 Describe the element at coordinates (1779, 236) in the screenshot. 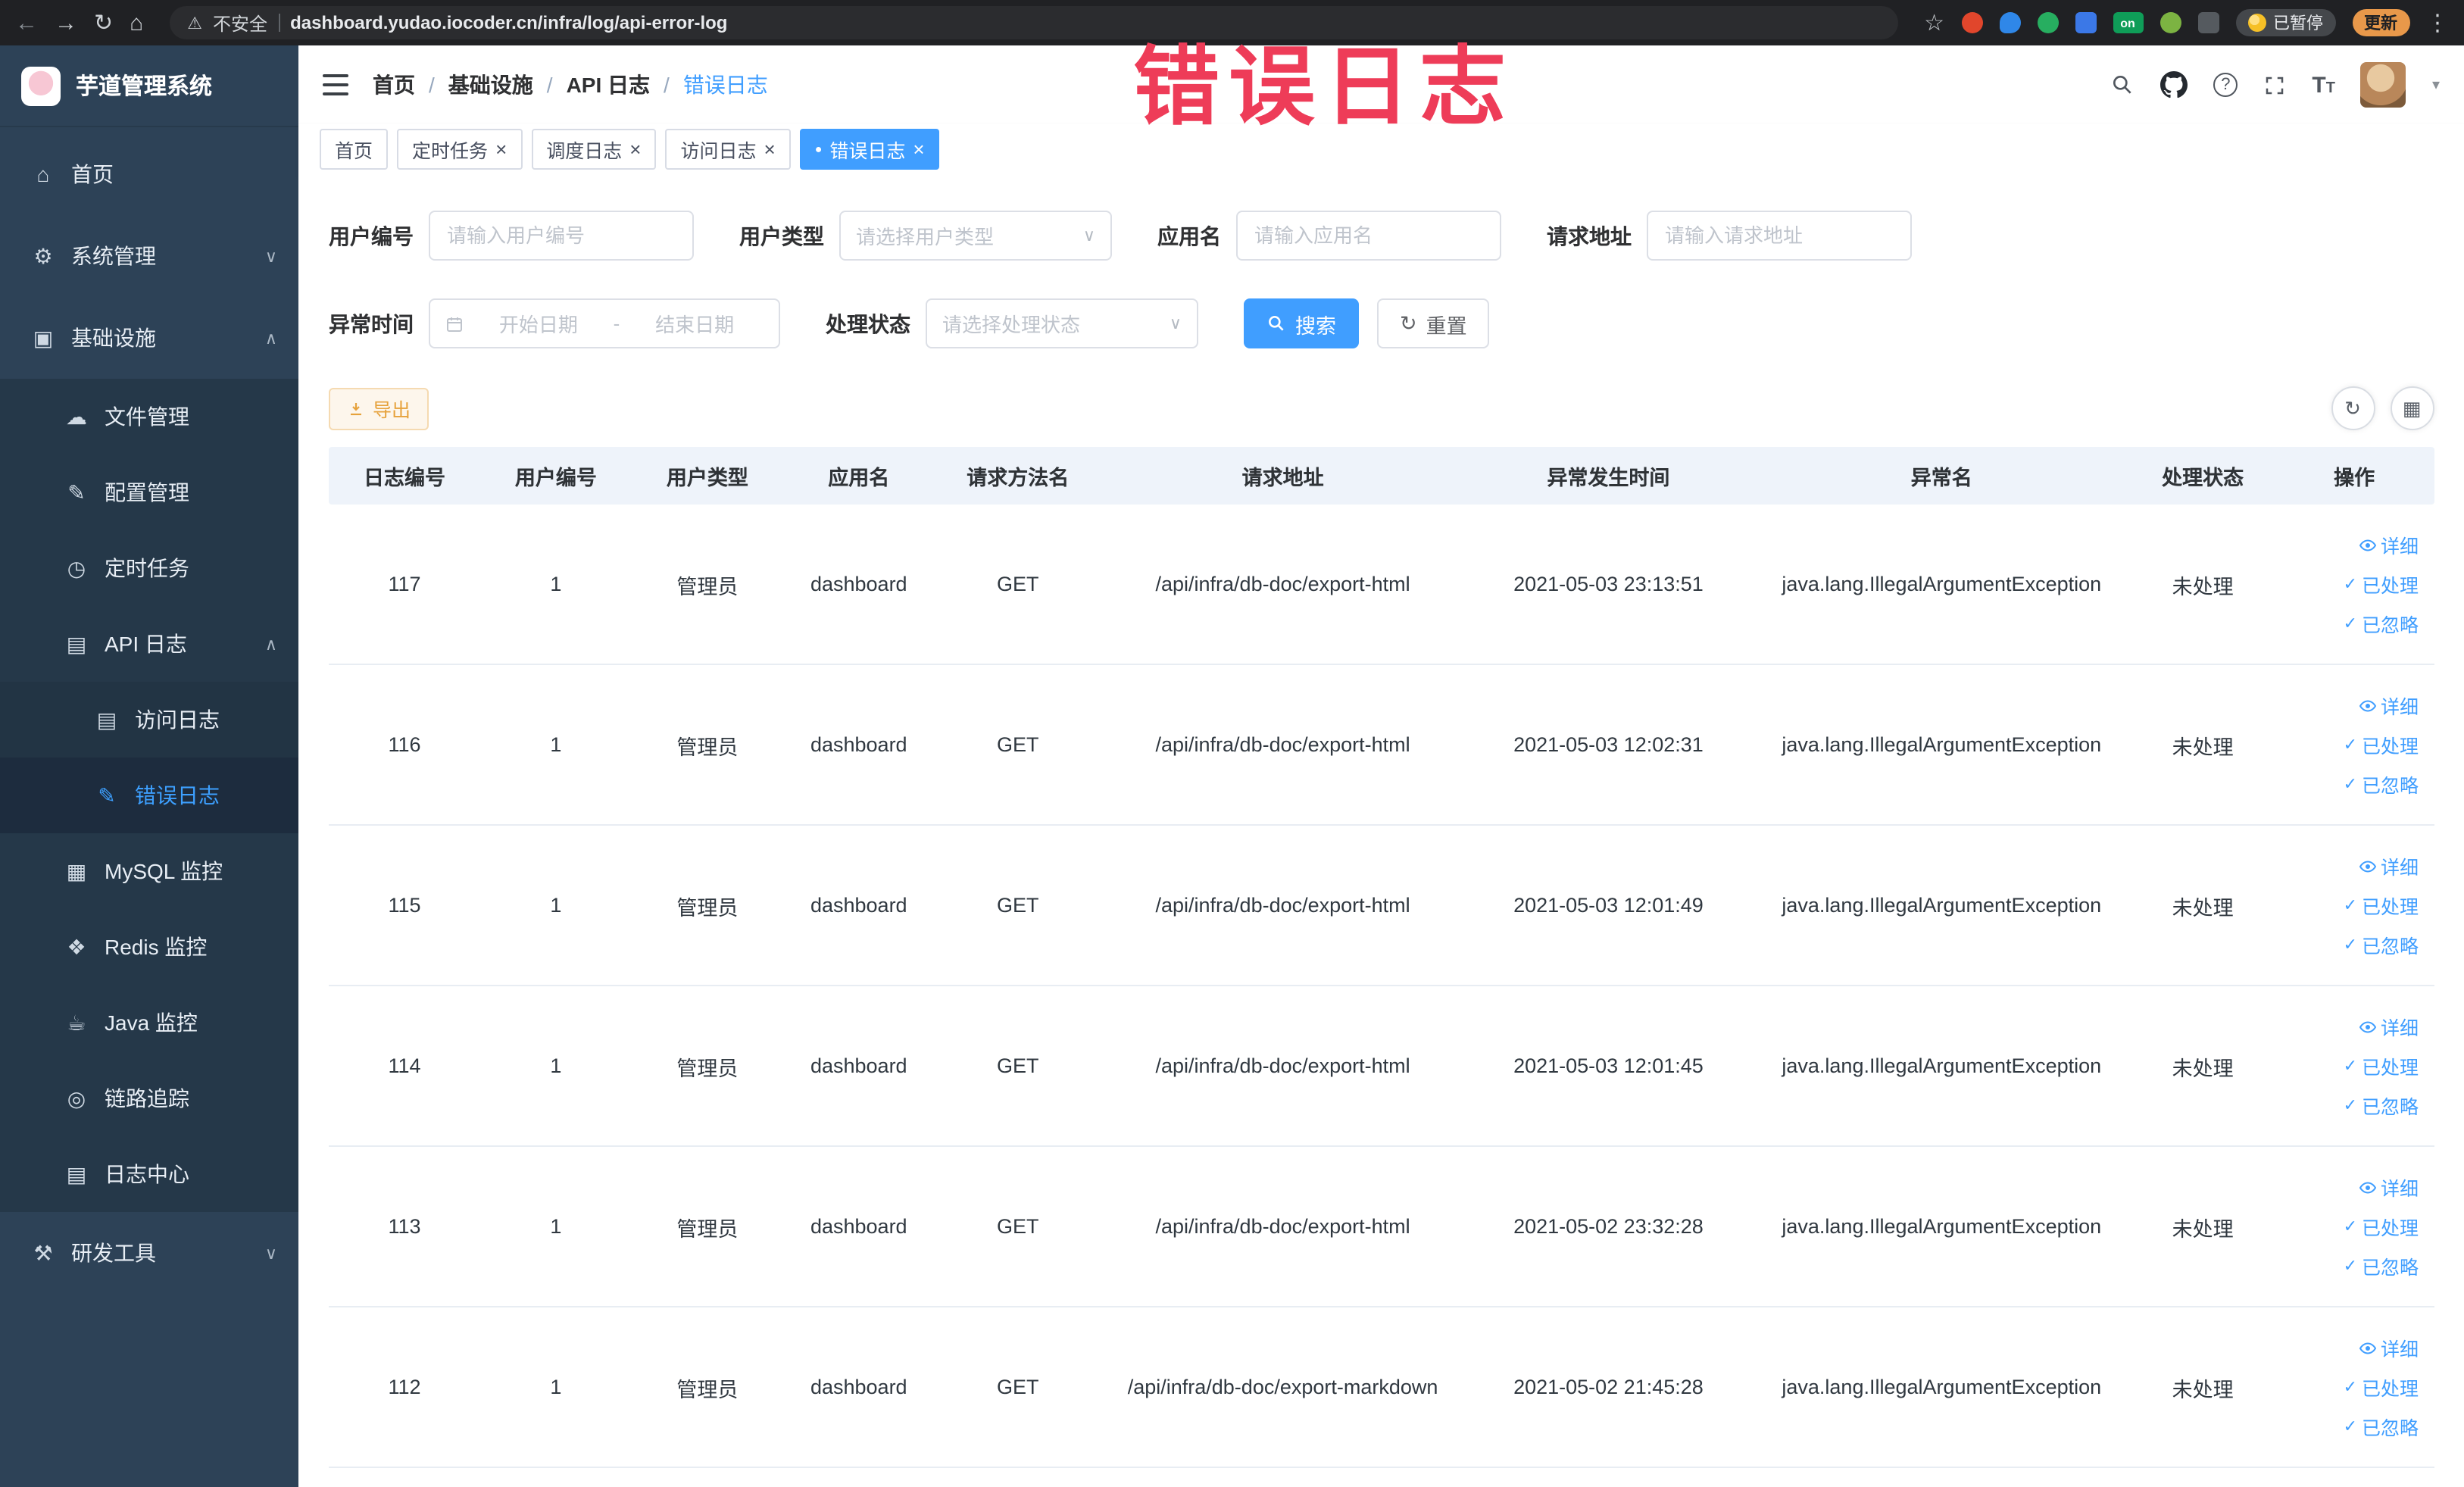

I see `request-url-input` at that location.